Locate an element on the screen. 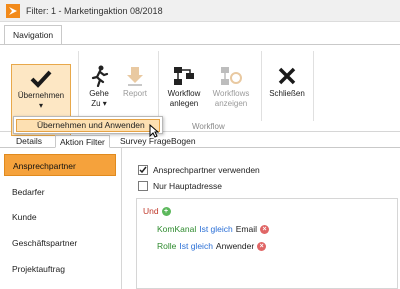  sidebar-item-business-partner: Geschäftspartner is located at coordinates (60, 243).